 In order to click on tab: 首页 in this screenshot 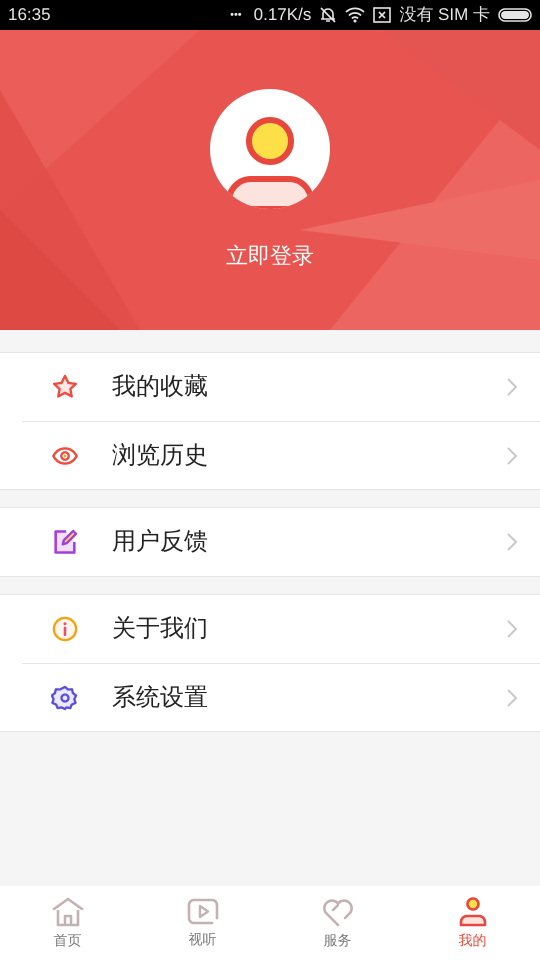, I will do `click(67, 923)`.